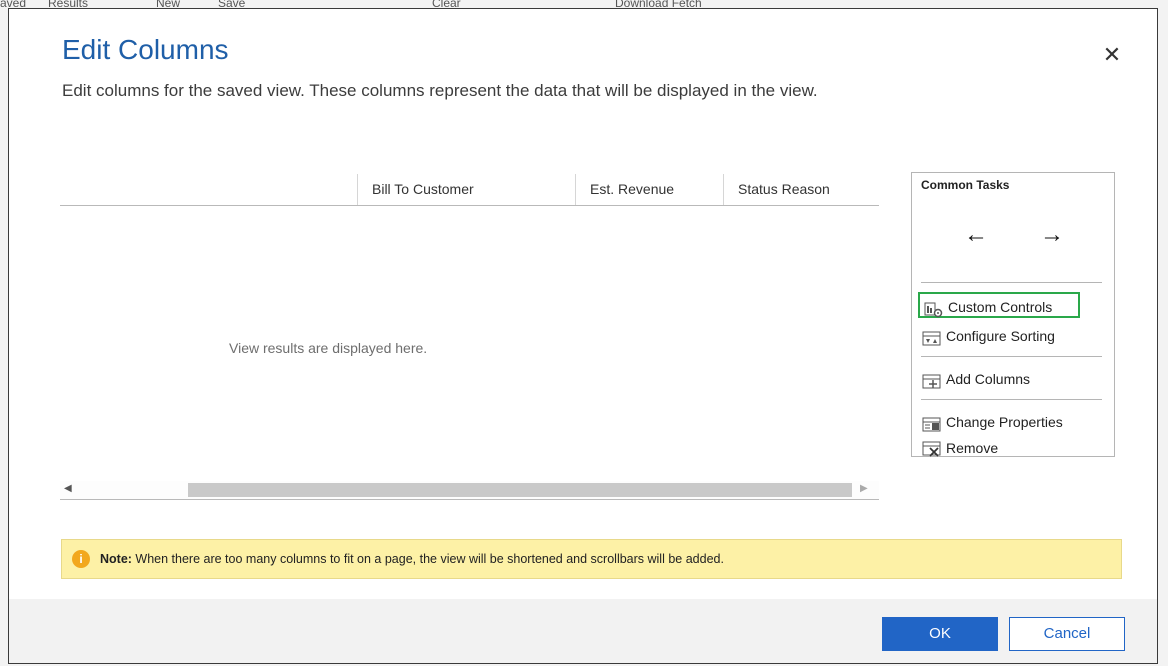 The image size is (1168, 666). What do you see at coordinates (932, 337) in the screenshot?
I see `configure-sorting-icon` at bounding box center [932, 337].